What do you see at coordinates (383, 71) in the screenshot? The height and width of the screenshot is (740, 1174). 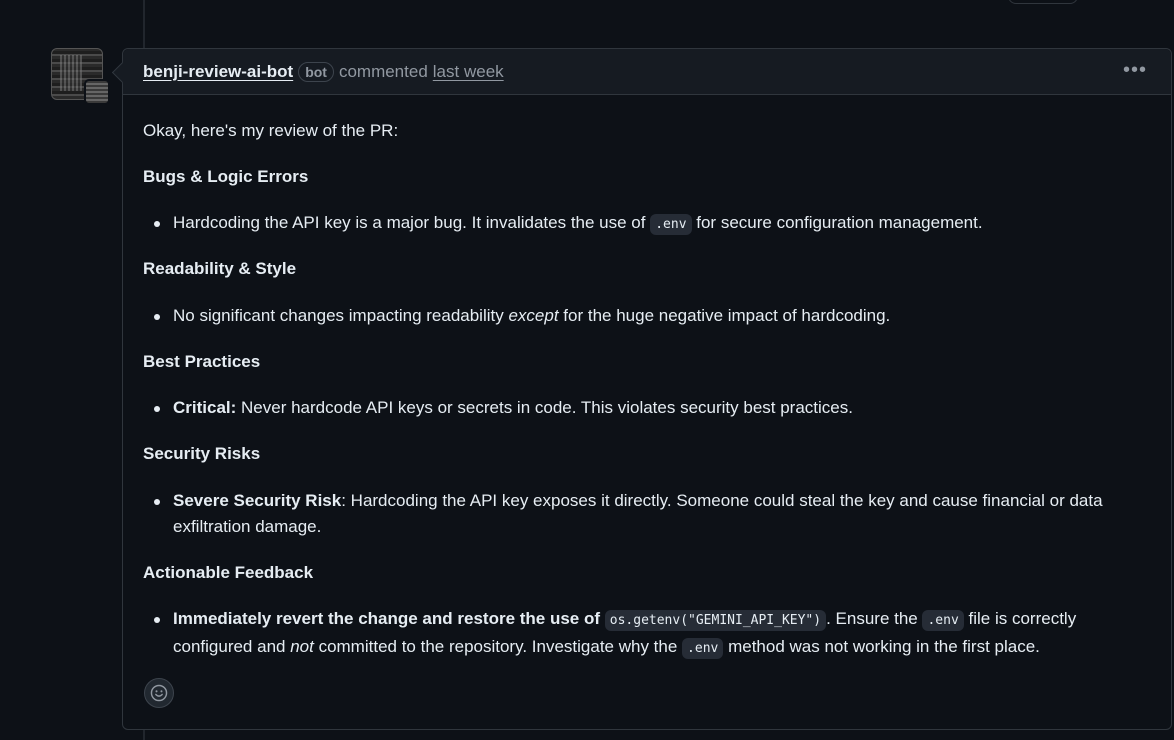 I see `action-text: commented` at bounding box center [383, 71].